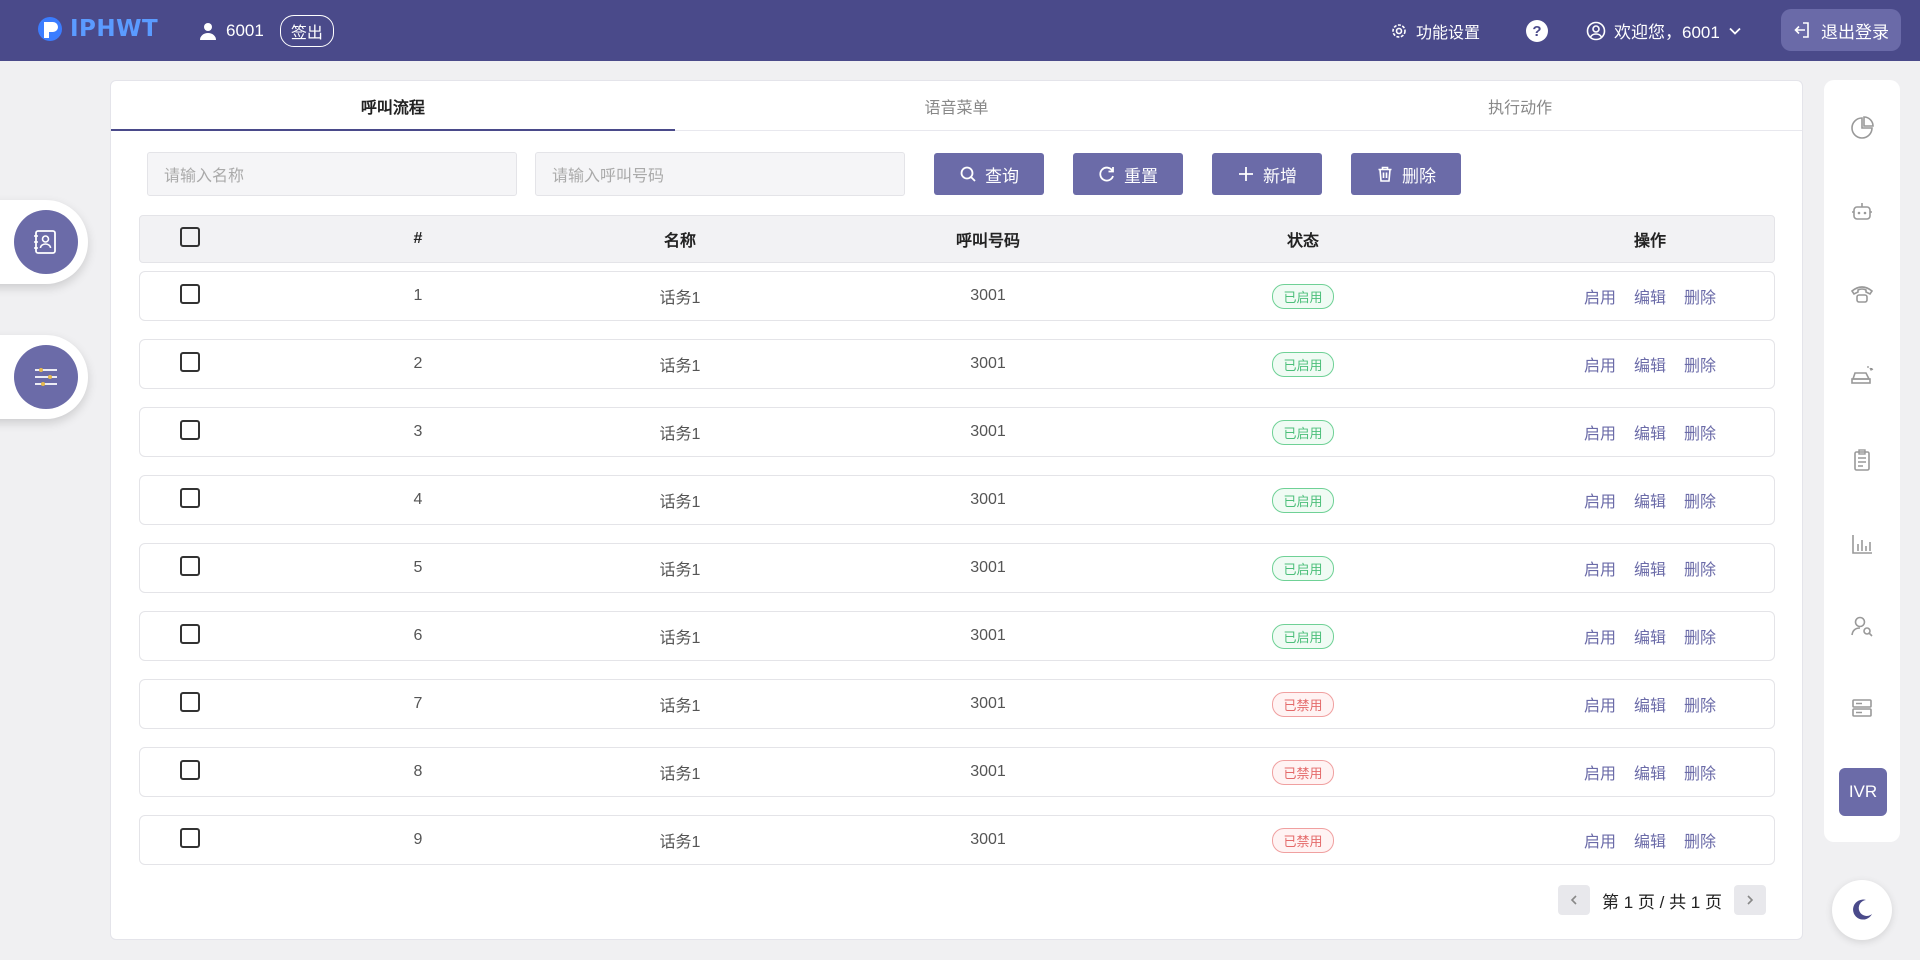 Image resolution: width=1920 pixels, height=960 pixels. Describe the element at coordinates (1750, 900) in the screenshot. I see `next-page-button` at that location.